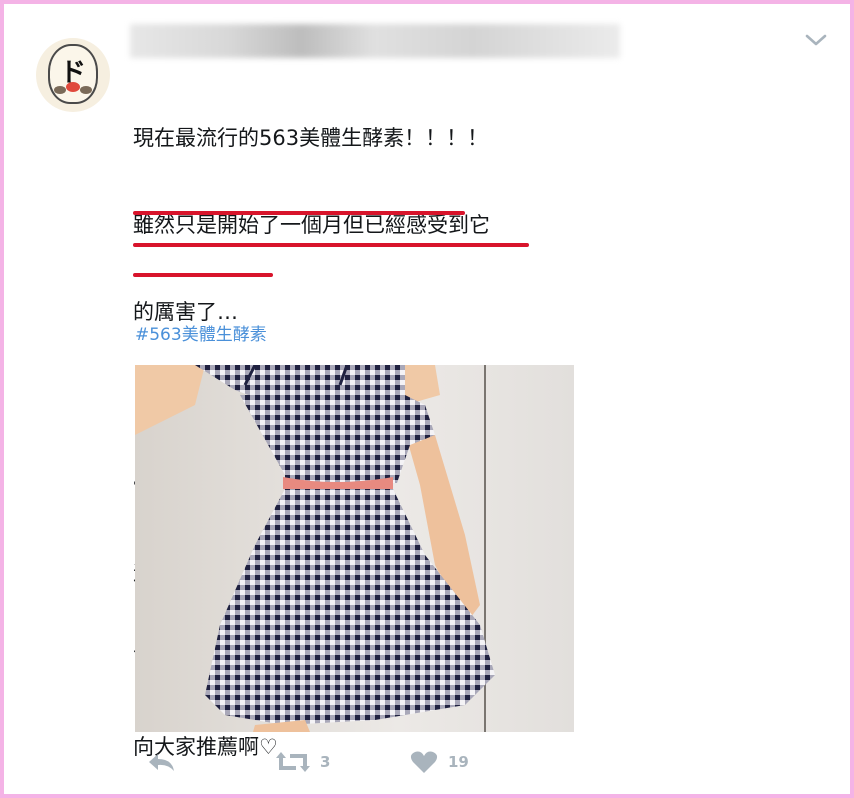  I want to click on chevron-down-icon, so click(816, 40).